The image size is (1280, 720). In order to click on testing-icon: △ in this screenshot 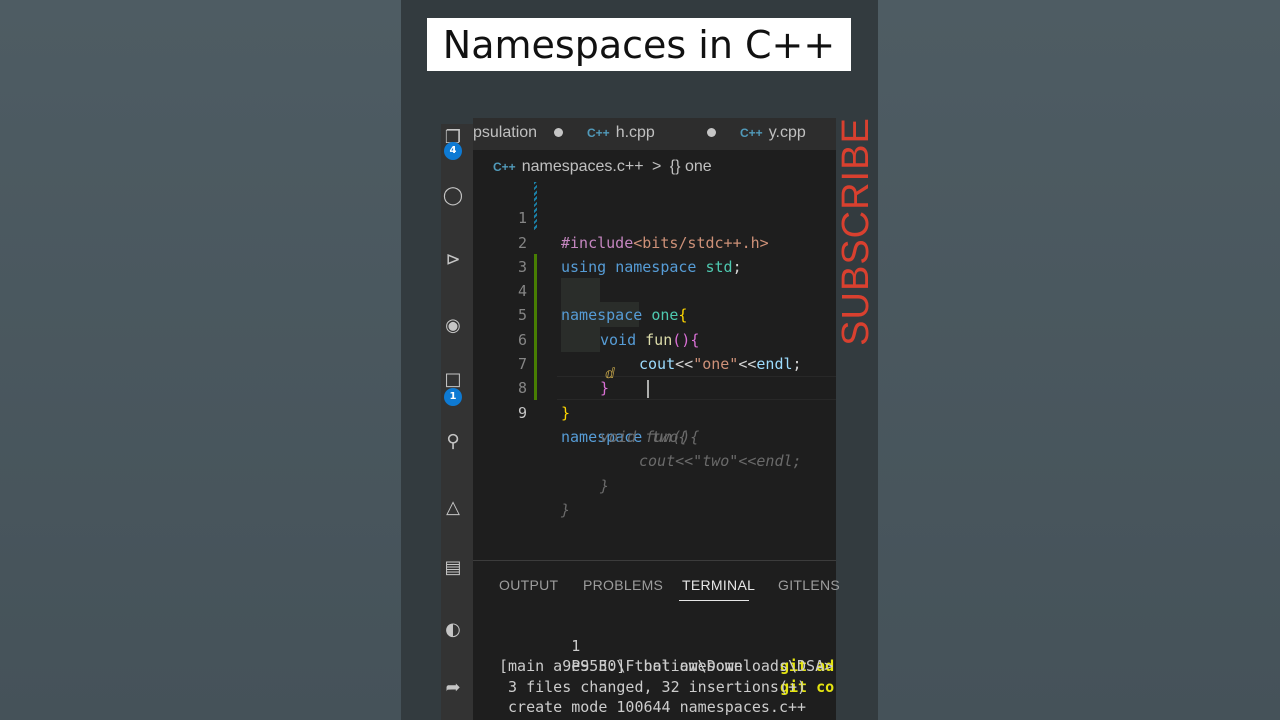, I will do `click(453, 508)`.